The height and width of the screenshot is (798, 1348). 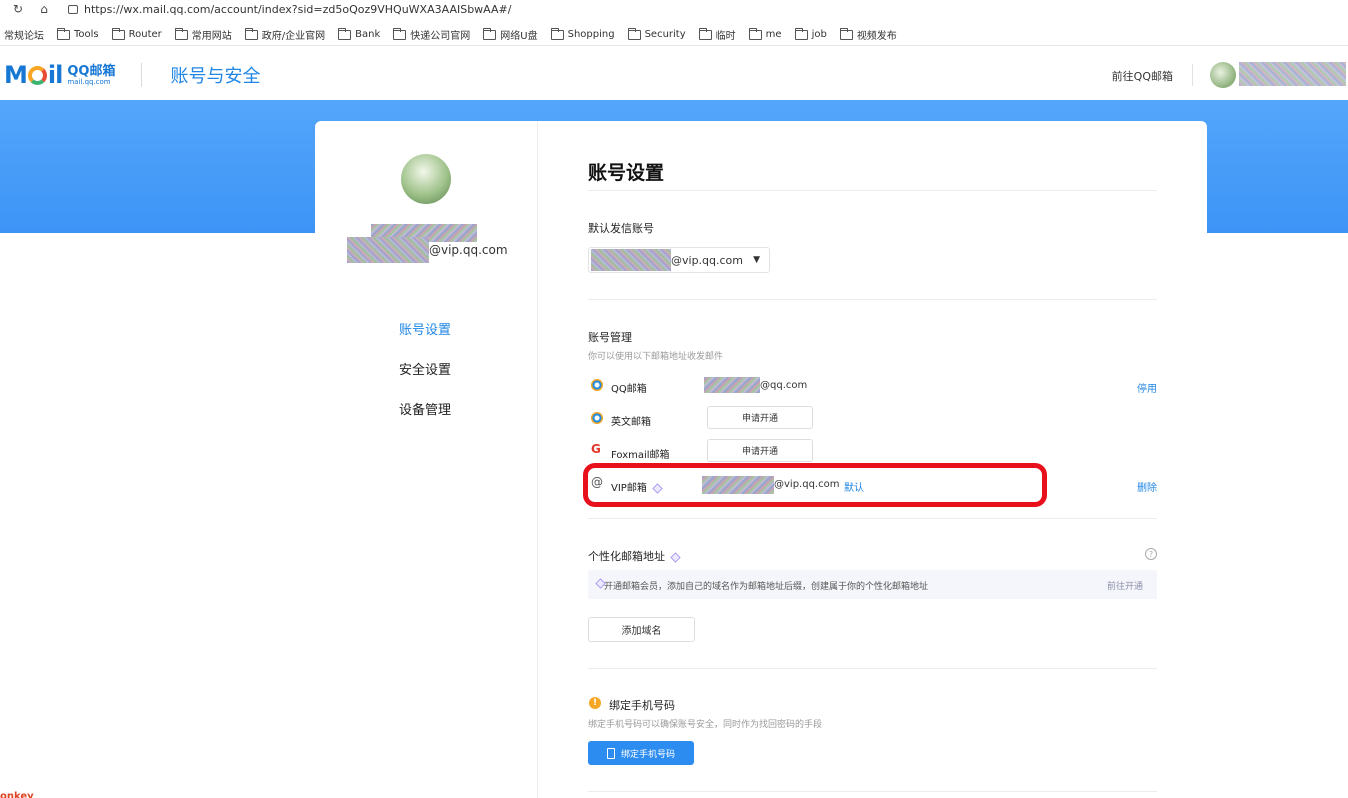 I want to click on default-sender-select: @vip.qq.com ▼, so click(x=679, y=260).